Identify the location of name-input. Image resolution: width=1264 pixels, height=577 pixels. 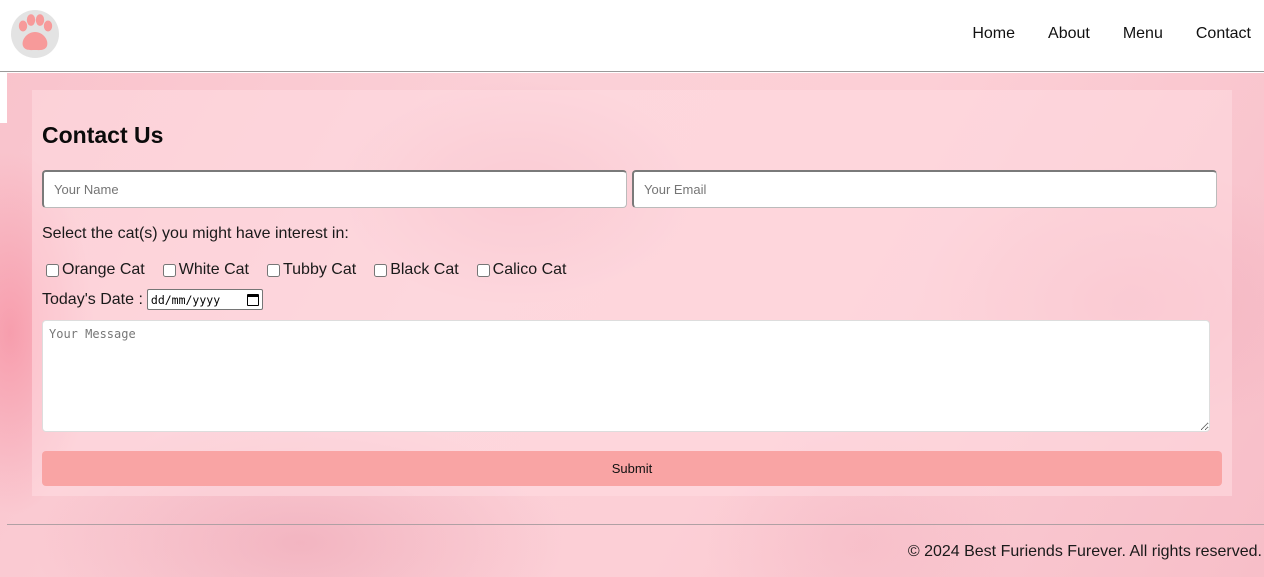
(334, 189).